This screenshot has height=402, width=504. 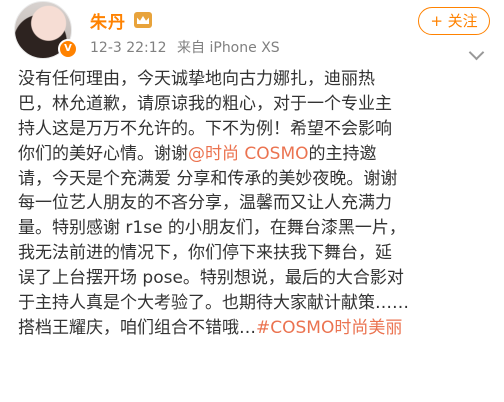 What do you see at coordinates (103, 153) in the screenshot?
I see `post-text-segment: 你们的美好心情。谢谢` at bounding box center [103, 153].